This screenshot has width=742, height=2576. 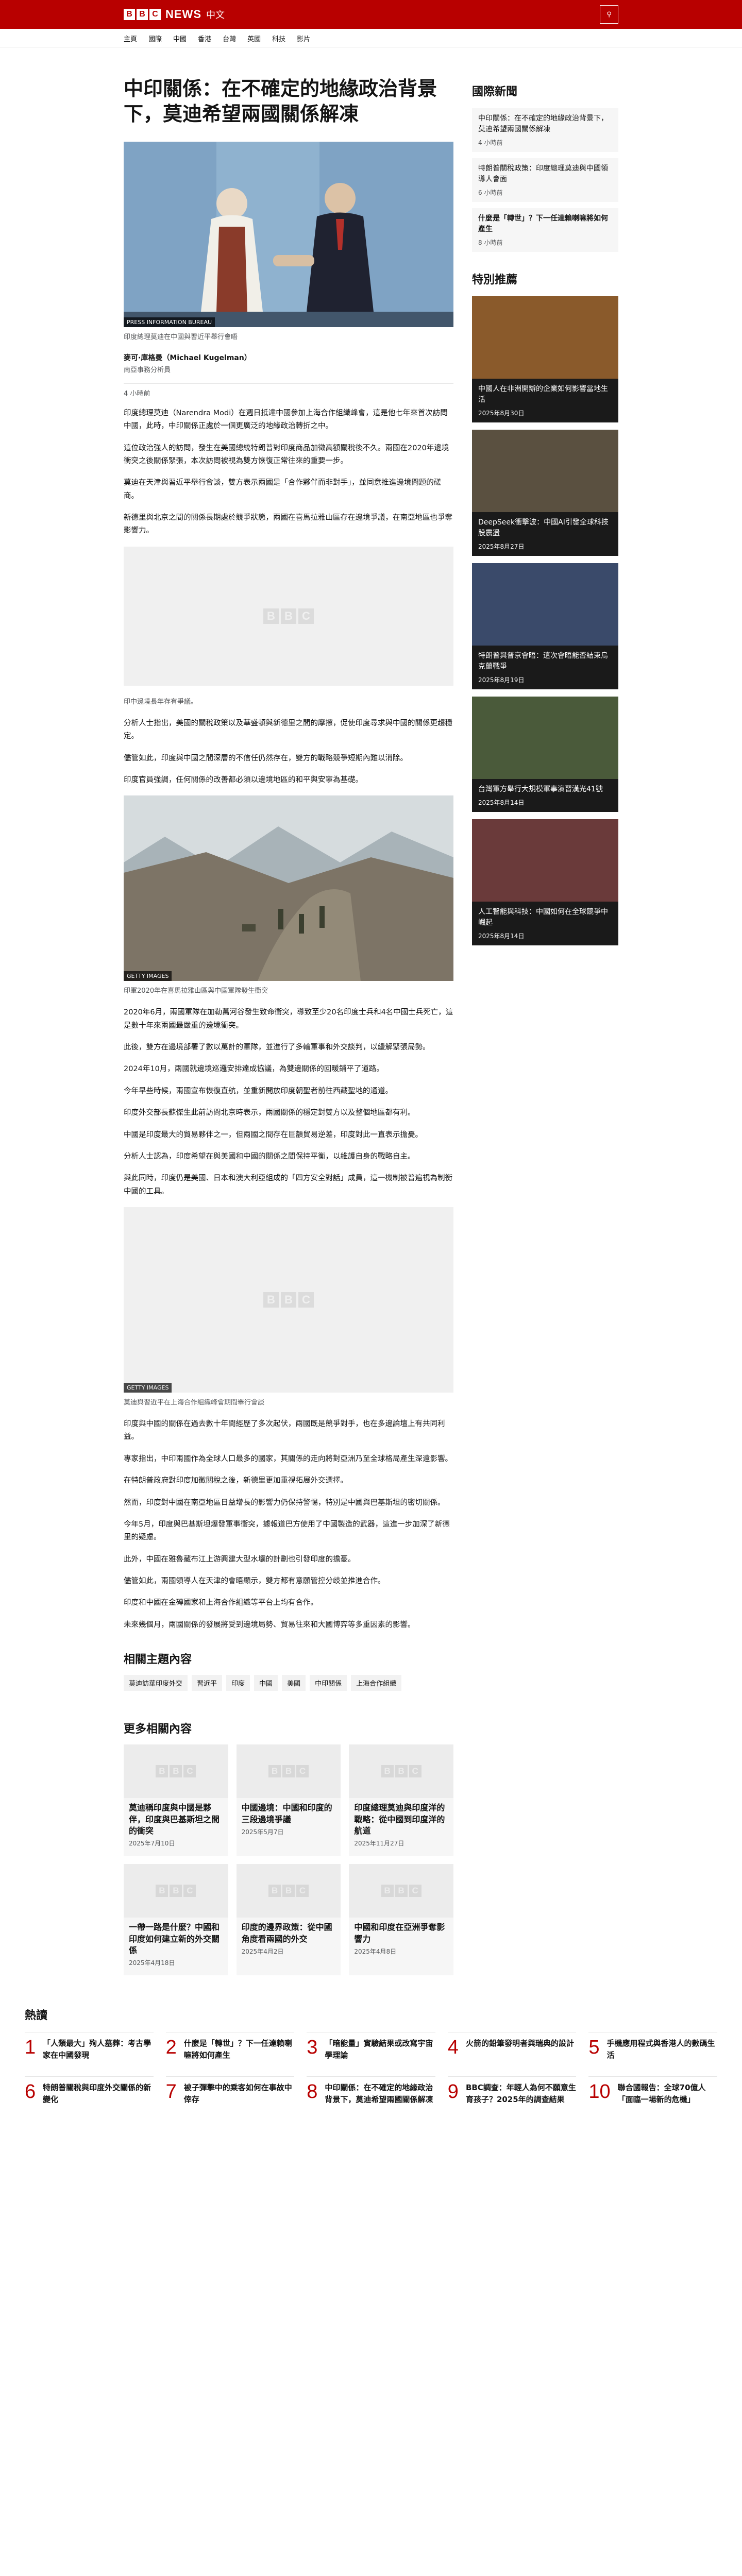 What do you see at coordinates (156, 1683) in the screenshot?
I see `topic-tag: 莫迪訪華印度外交` at bounding box center [156, 1683].